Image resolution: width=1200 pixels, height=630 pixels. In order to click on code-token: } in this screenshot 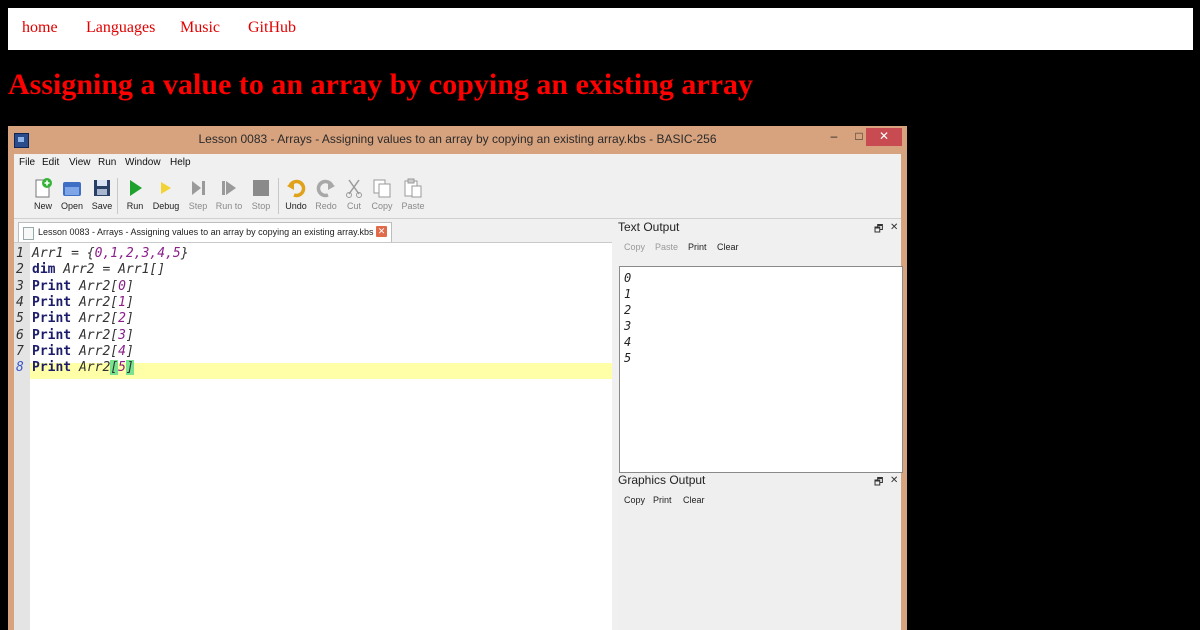, I will do `click(184, 253)`.